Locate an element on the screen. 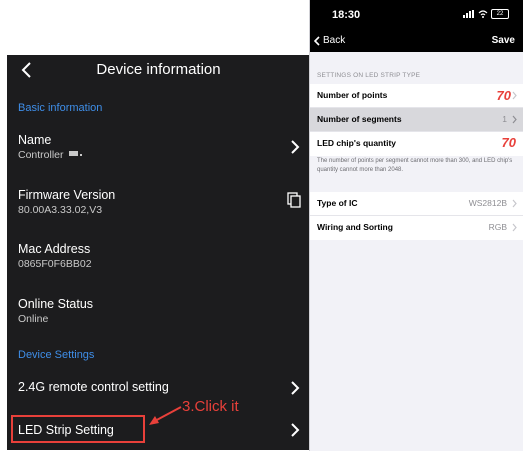 Image resolution: width=524 pixels, height=455 pixels. status-time: 18:30 is located at coordinates (346, 15).